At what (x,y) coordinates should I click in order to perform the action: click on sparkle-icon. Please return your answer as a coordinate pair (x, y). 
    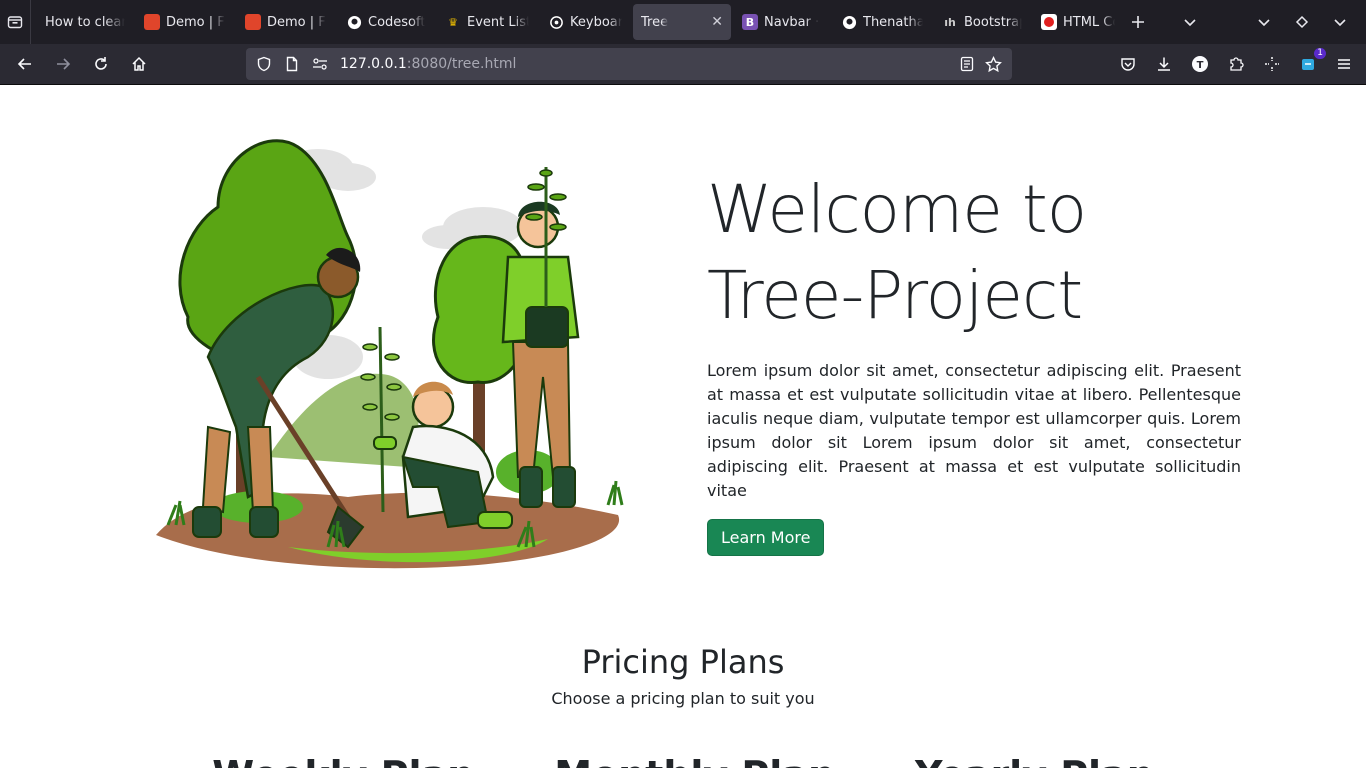
    Looking at the image, I should click on (1272, 64).